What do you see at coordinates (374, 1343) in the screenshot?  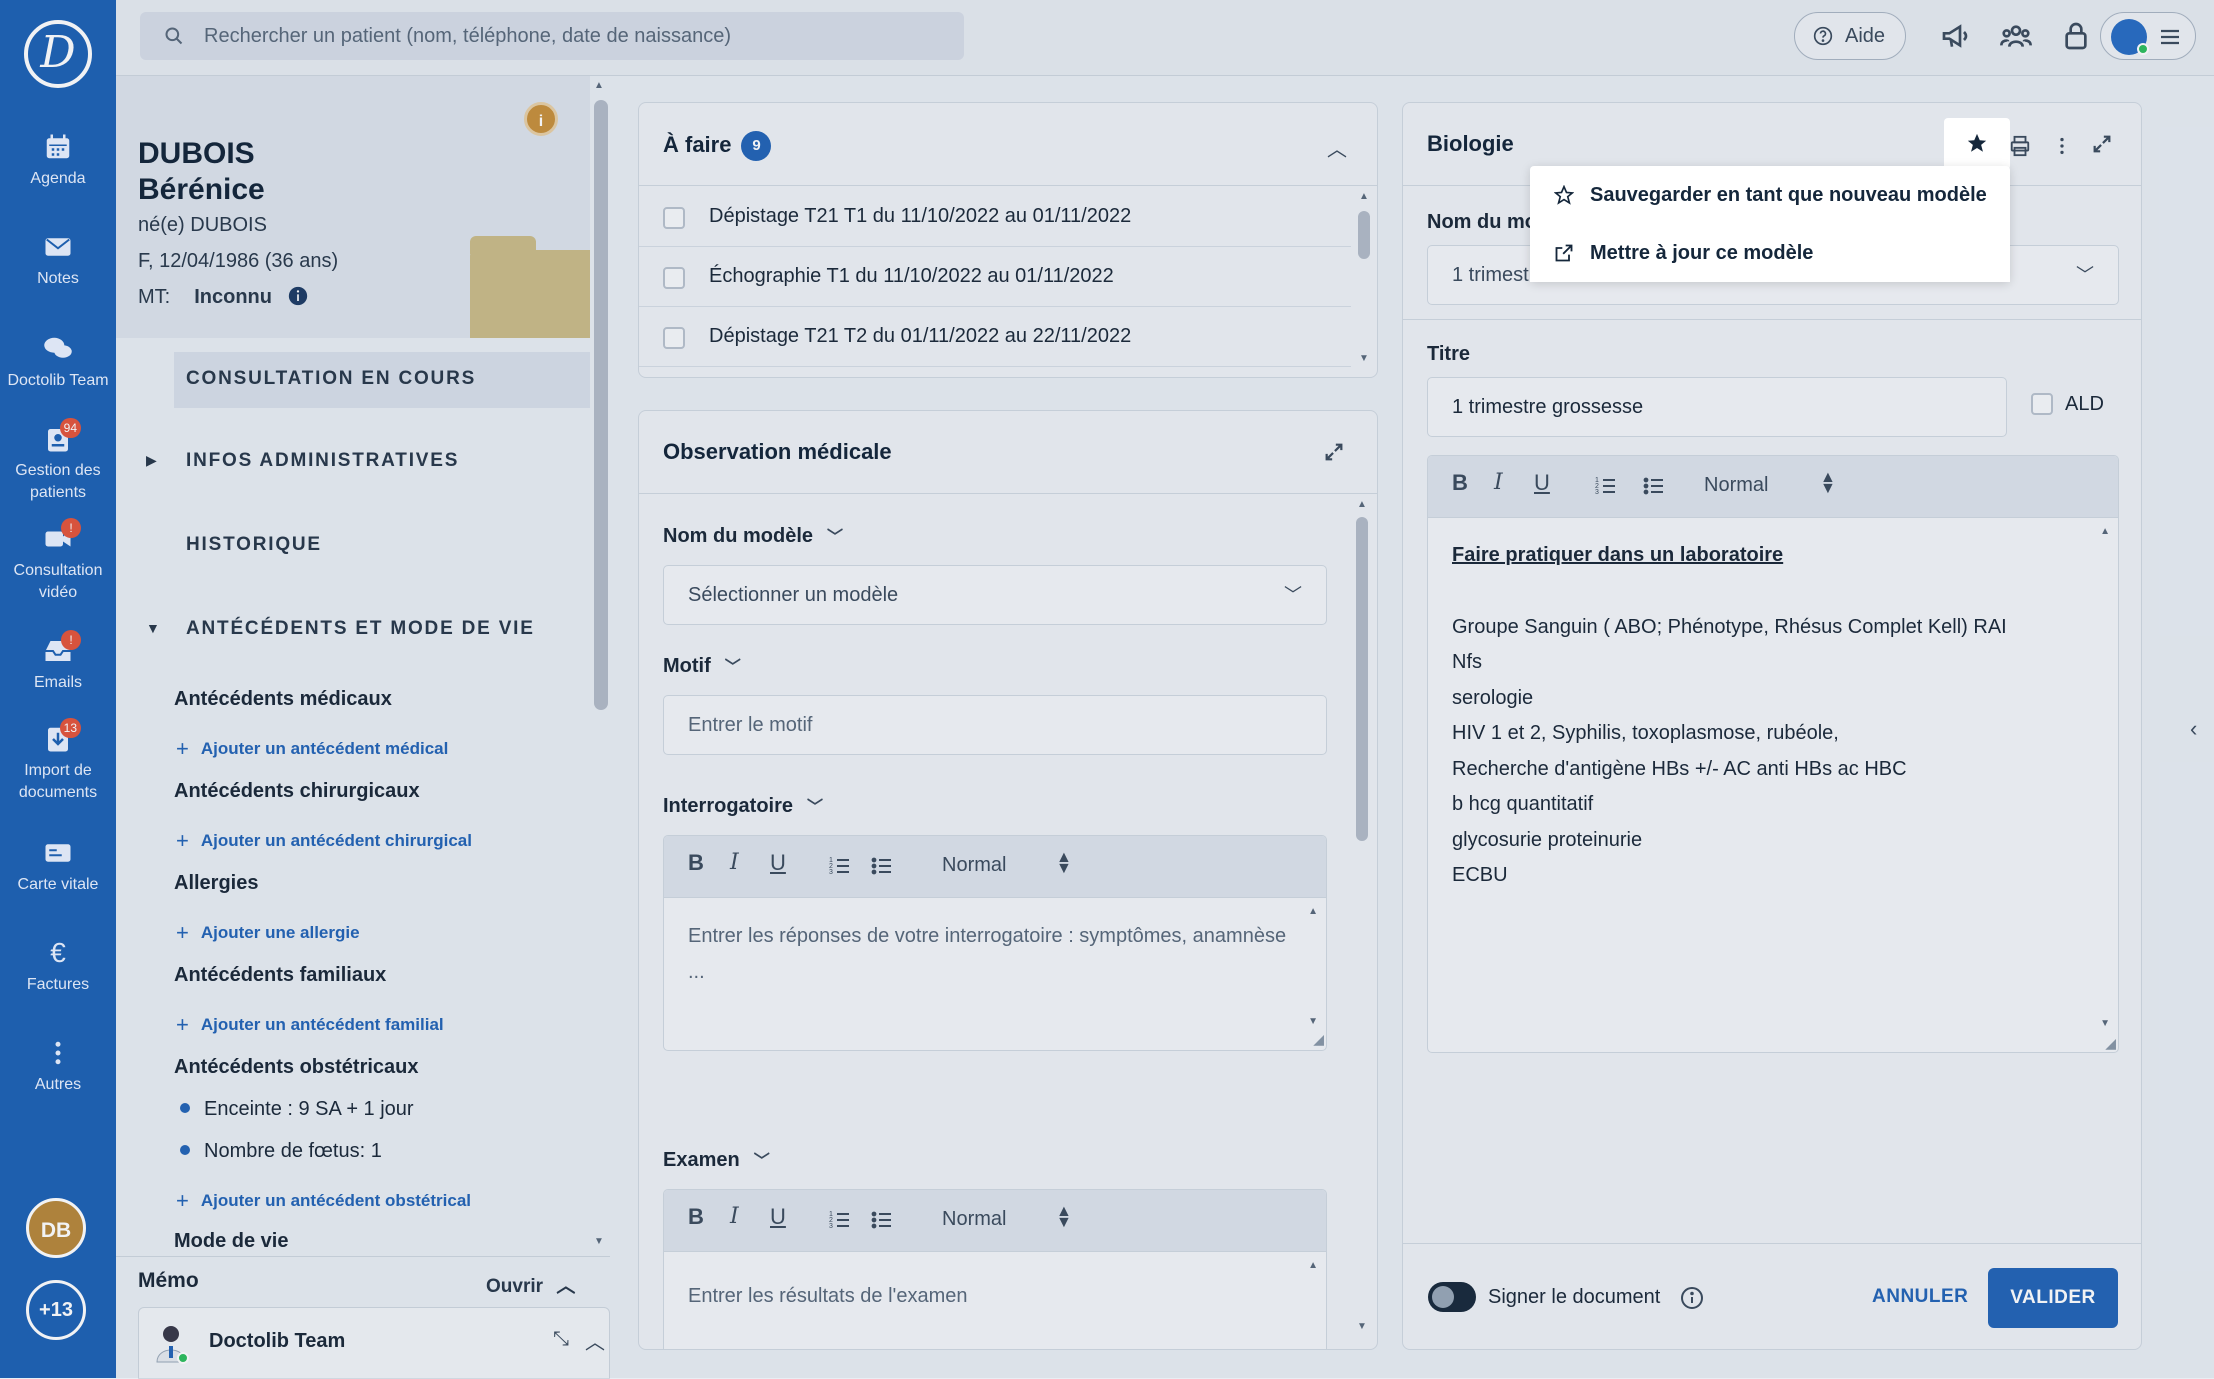 I see `memo-team-card: Doctolib Team ⤡ ︿` at bounding box center [374, 1343].